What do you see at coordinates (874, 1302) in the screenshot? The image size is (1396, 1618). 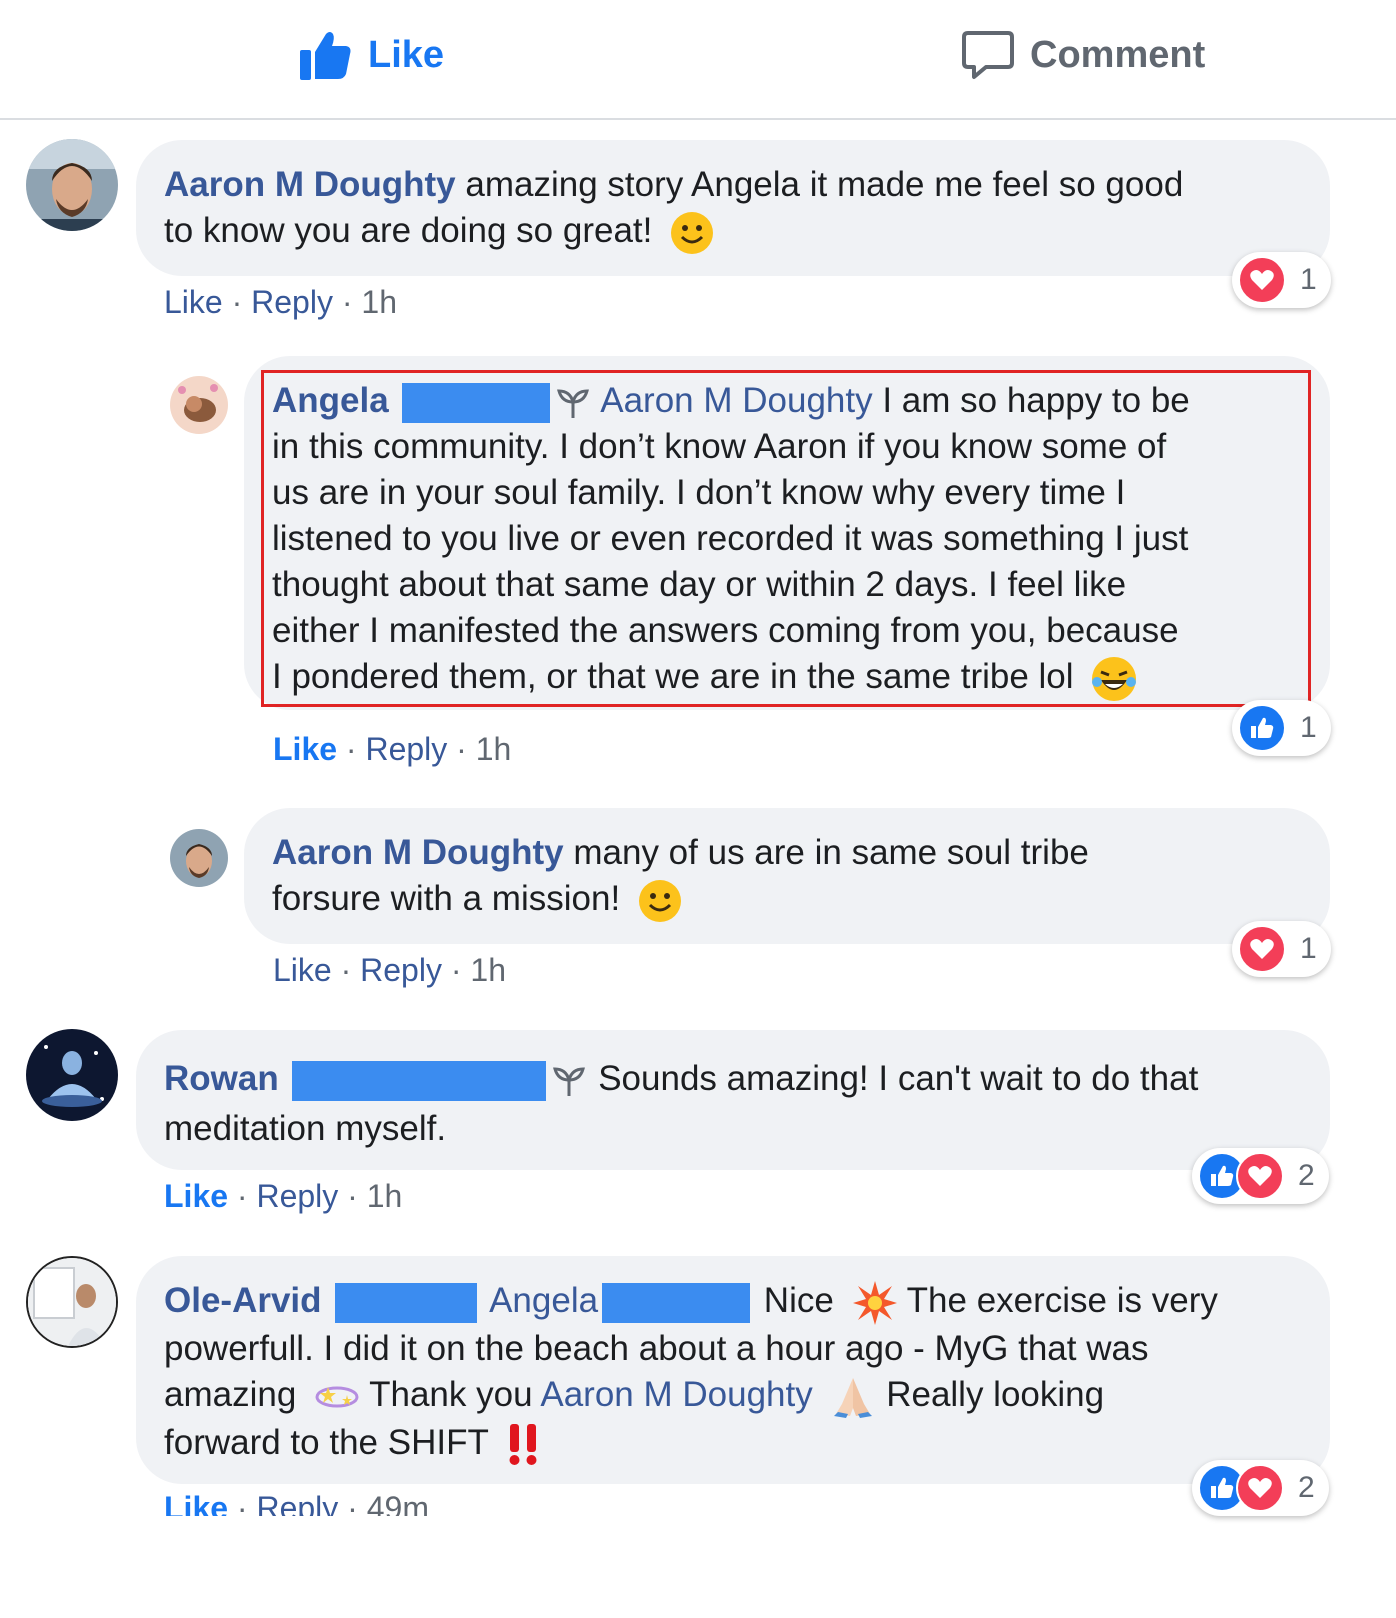 I see `collision-emoji-icon` at bounding box center [874, 1302].